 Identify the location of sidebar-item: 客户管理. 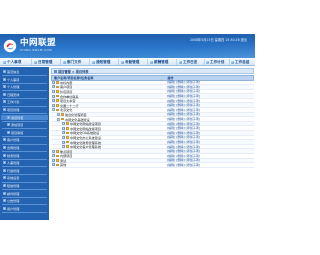
(24, 139).